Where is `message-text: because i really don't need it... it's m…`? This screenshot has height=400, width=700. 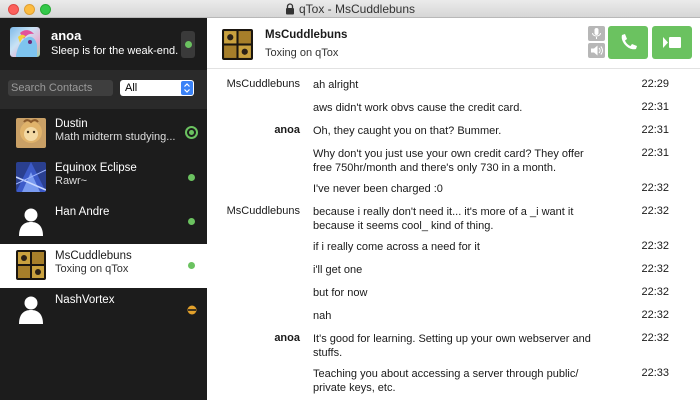
message-text: because i really don't need it... it's m… is located at coordinates (443, 219).